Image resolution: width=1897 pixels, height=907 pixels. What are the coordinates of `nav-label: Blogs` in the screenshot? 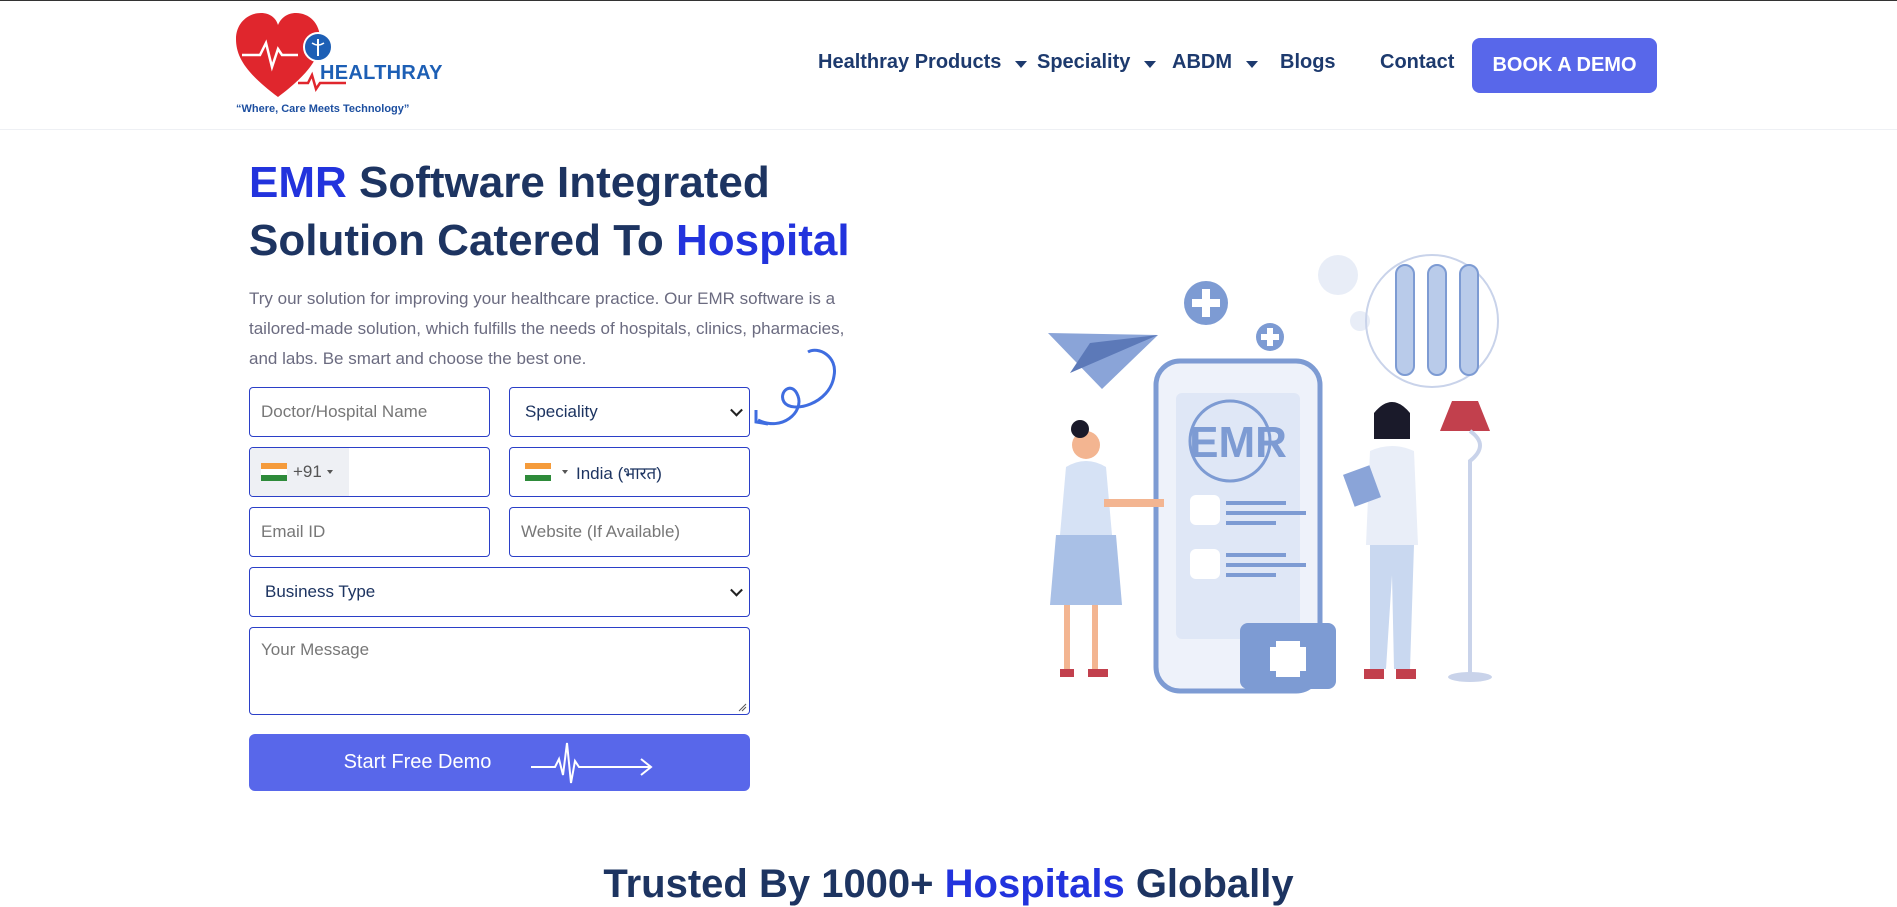 It's located at (1308, 62).